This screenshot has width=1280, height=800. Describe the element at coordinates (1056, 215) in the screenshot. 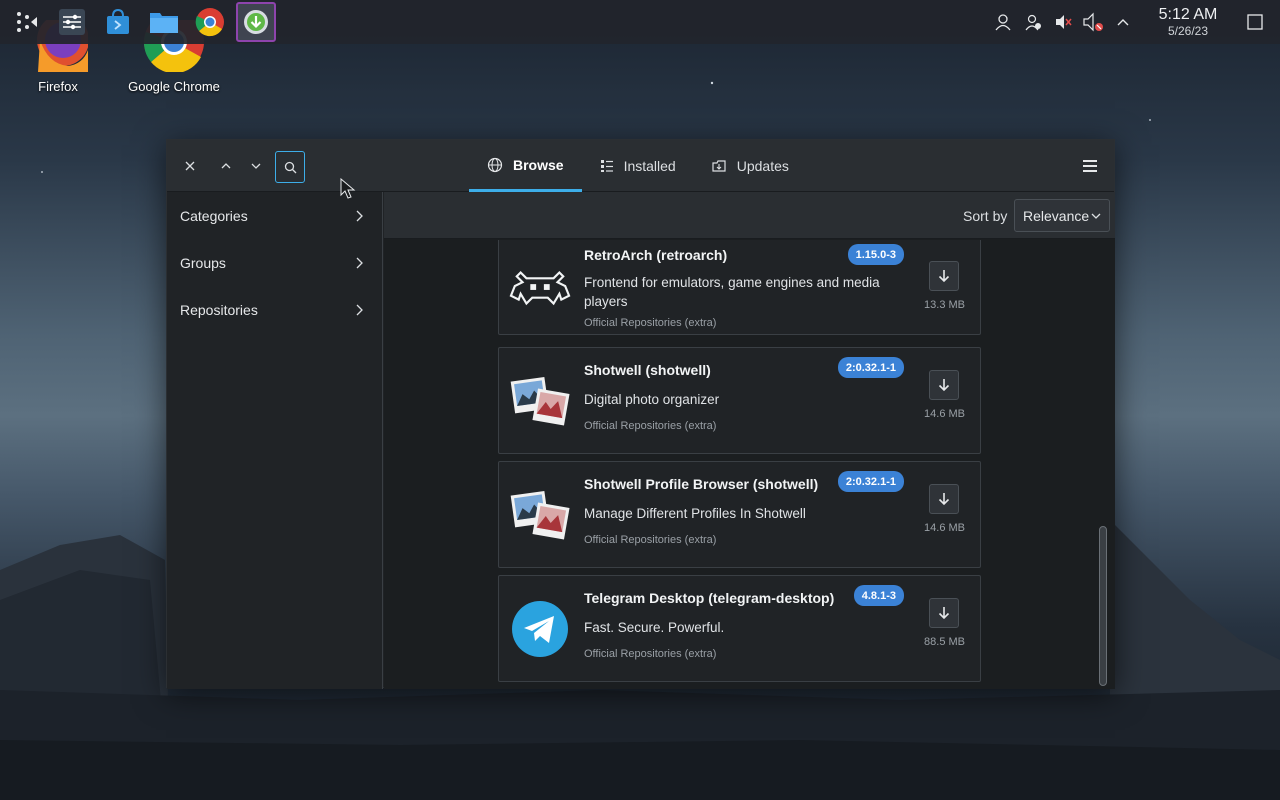

I see `sort-value: Relevance` at that location.